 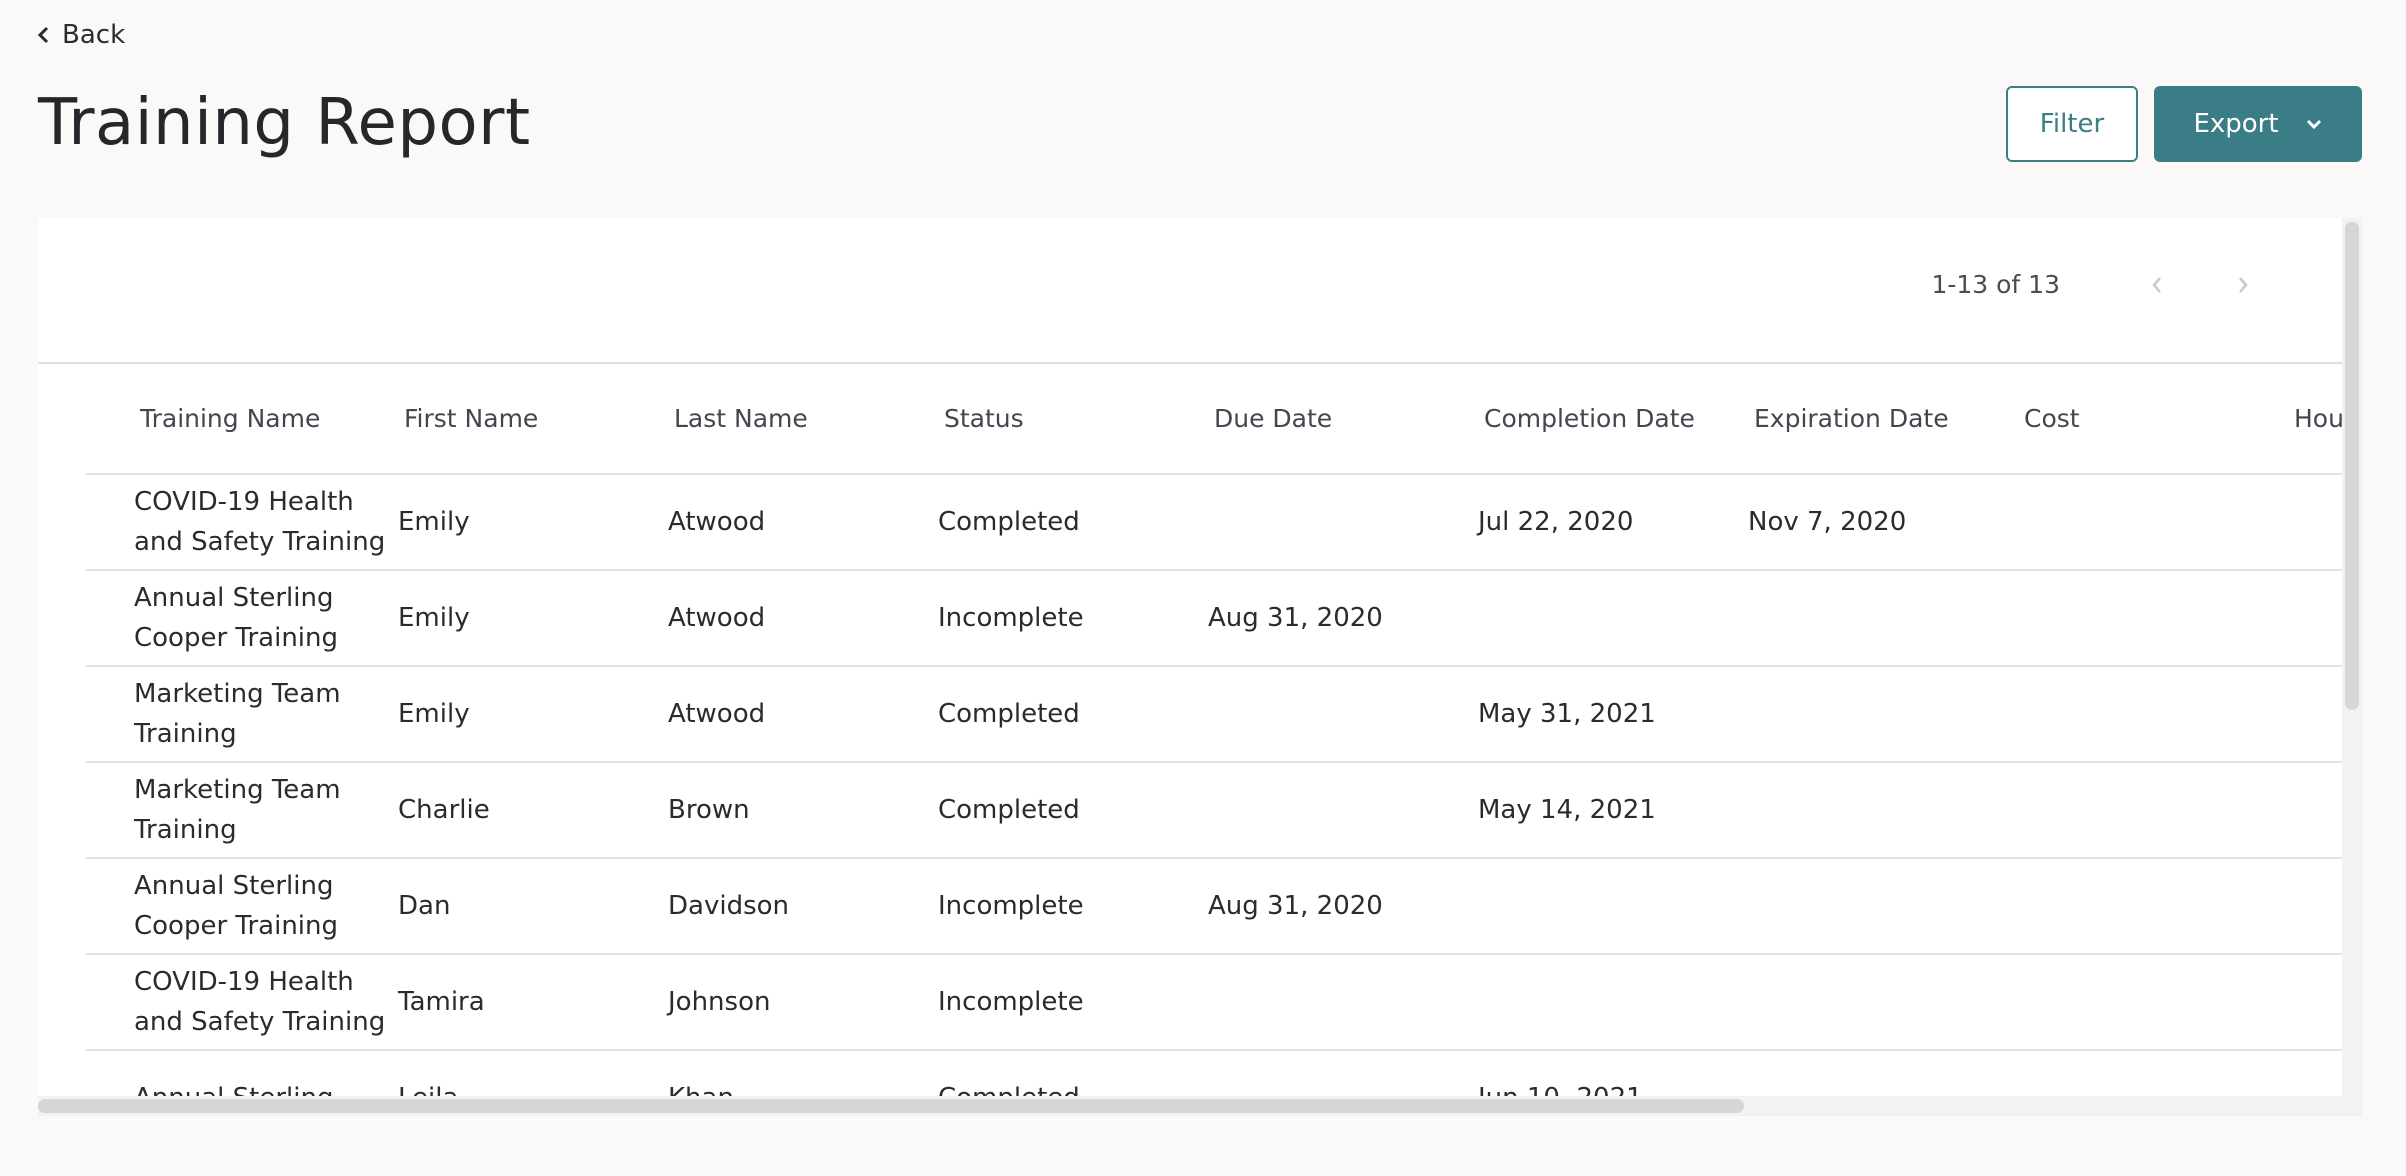 What do you see at coordinates (284, 123) in the screenshot?
I see `page-title: Training Report` at bounding box center [284, 123].